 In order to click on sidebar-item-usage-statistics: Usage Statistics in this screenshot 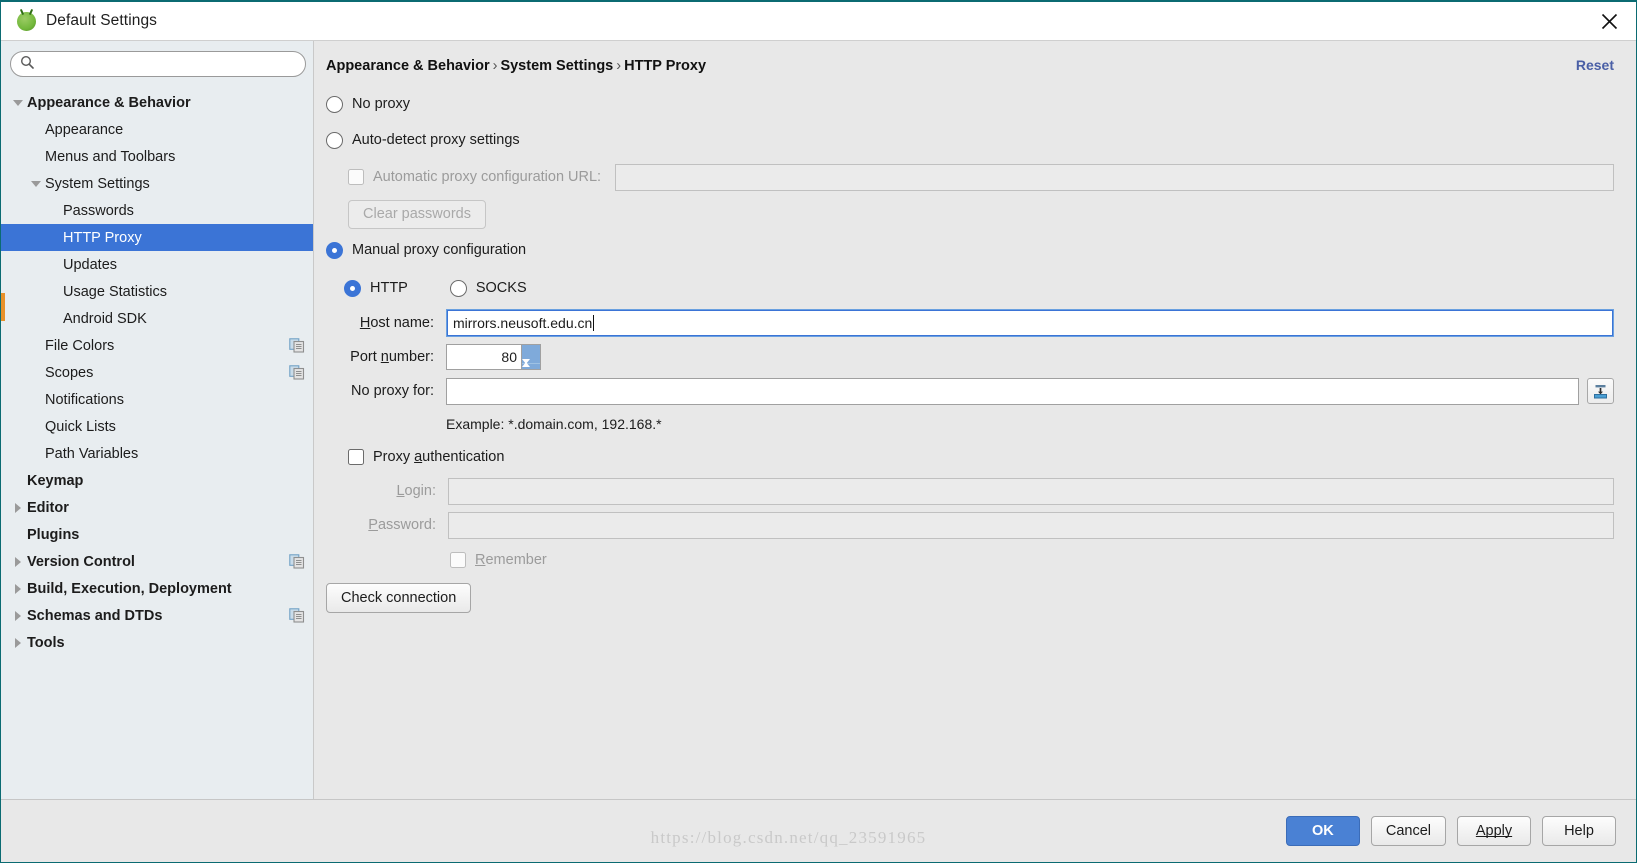, I will do `click(157, 291)`.